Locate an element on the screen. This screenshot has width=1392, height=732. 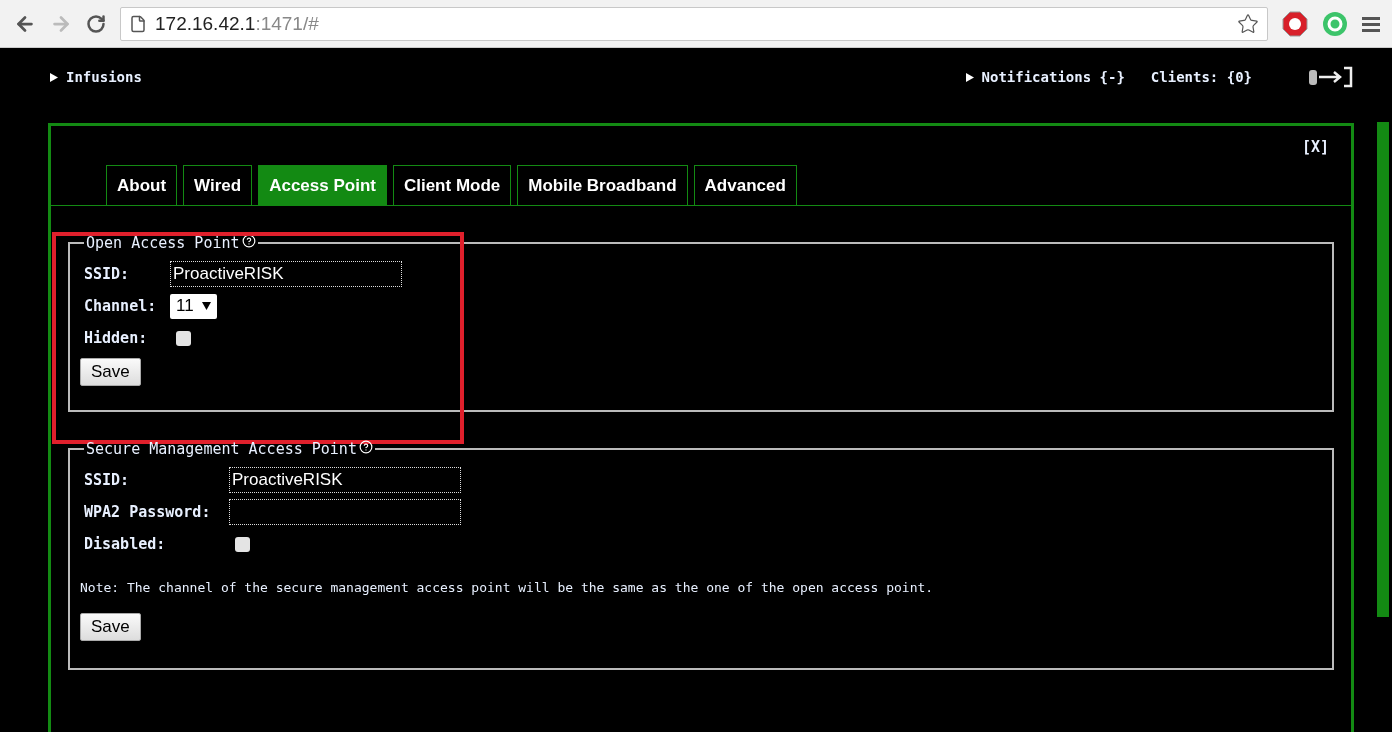
clients-link: Clients: {0} is located at coordinates (1201, 77).